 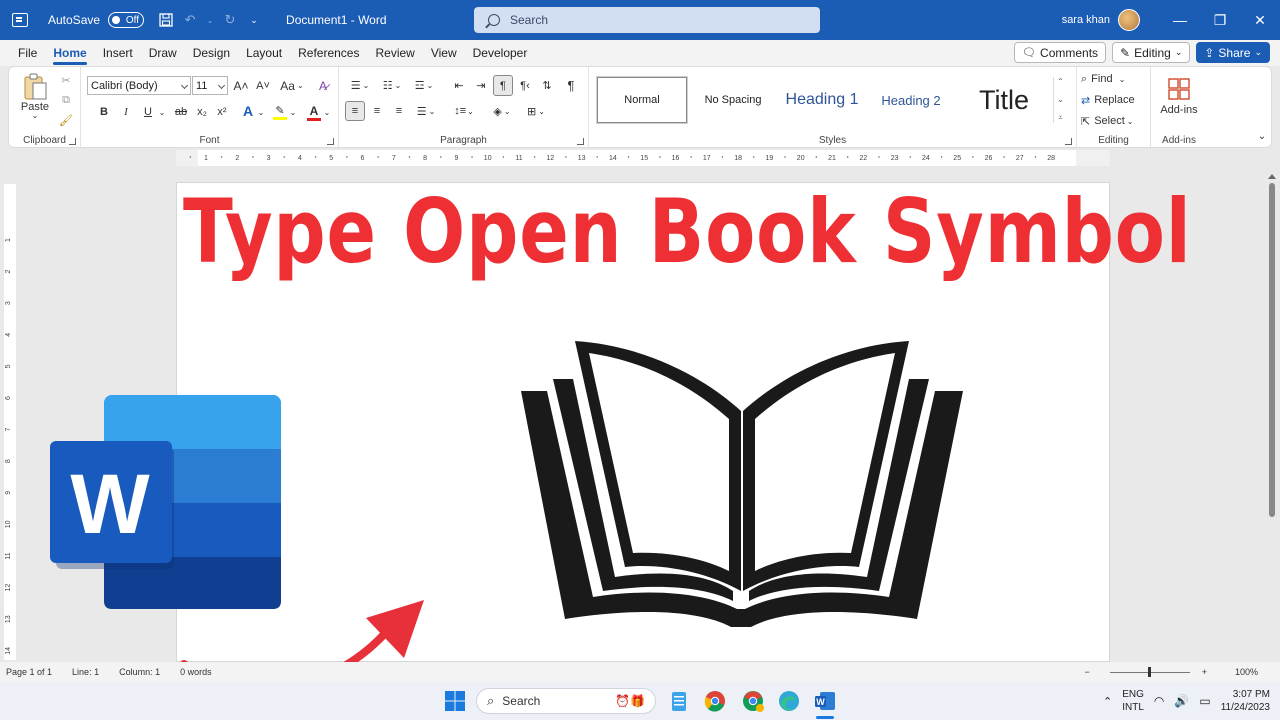 I want to click on select-button: ⇱ Select ⌄, so click(x=1114, y=121).